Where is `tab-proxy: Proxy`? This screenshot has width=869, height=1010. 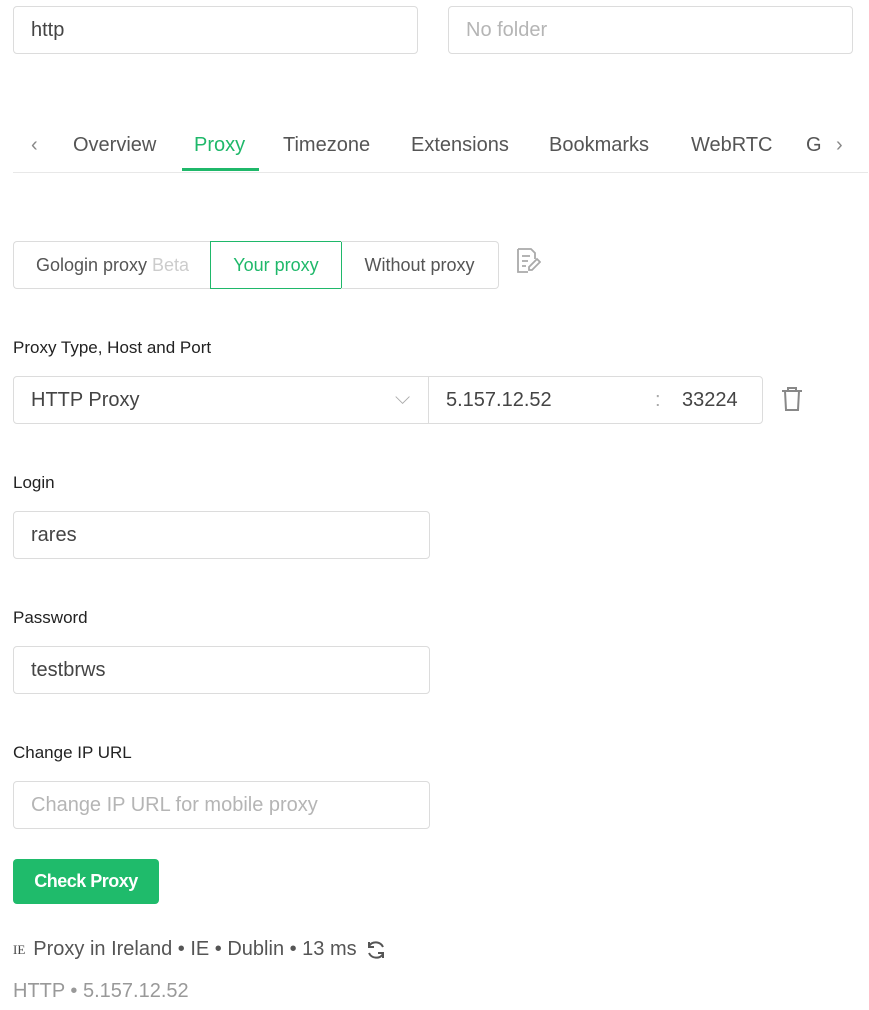
tab-proxy: Proxy is located at coordinates (219, 145).